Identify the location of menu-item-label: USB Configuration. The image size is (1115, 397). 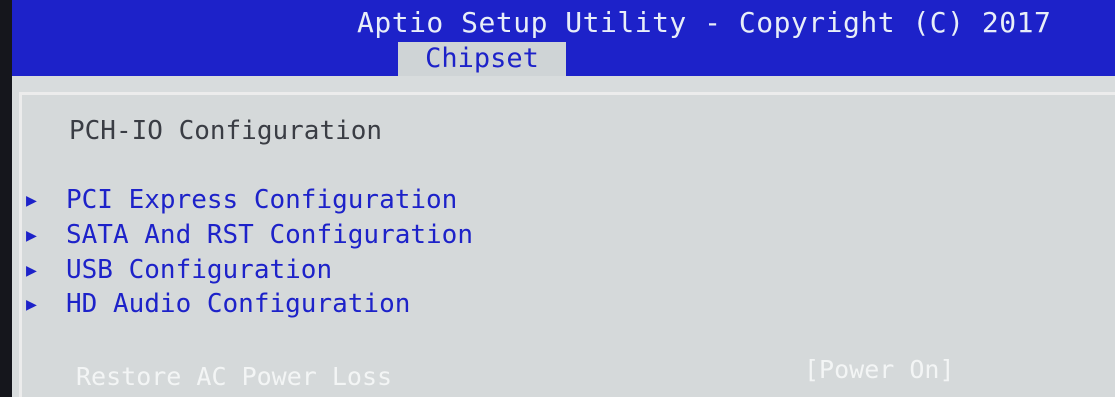
(199, 270).